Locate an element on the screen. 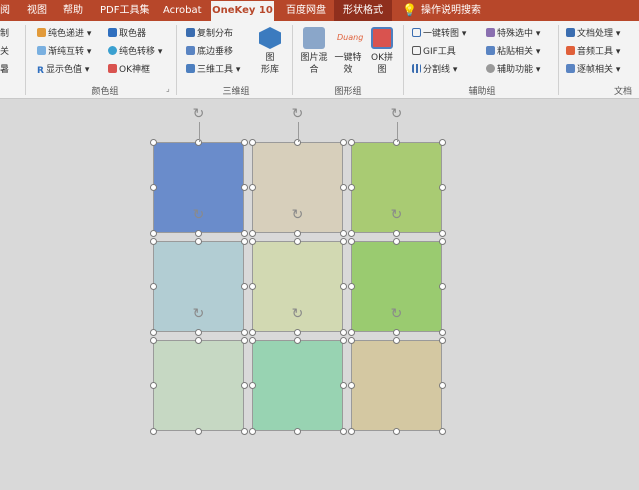  one-click-to-image-button: 一键转图 ▾ is located at coordinates (439, 34).